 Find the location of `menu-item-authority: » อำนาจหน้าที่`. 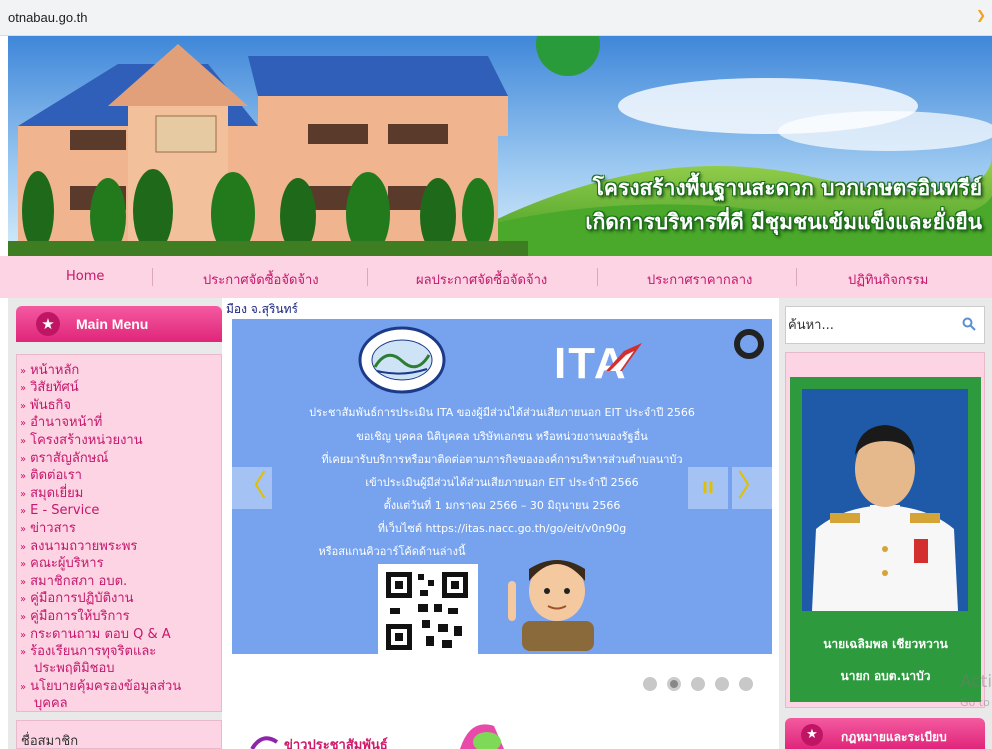

menu-item-authority: » อำนาจหน้าที่ is located at coordinates (61, 423).